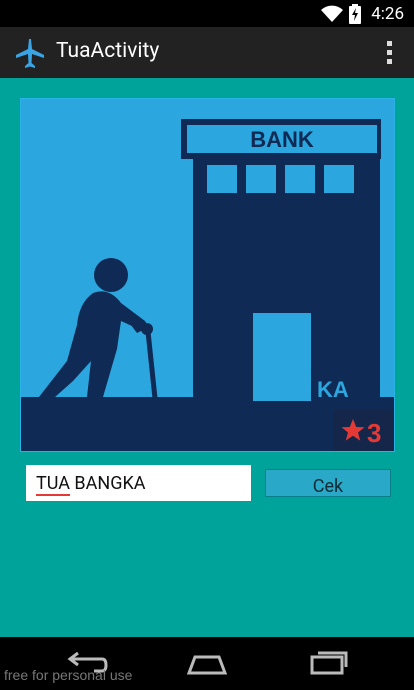  What do you see at coordinates (333, 389) in the screenshot?
I see `corner-text: KA` at bounding box center [333, 389].